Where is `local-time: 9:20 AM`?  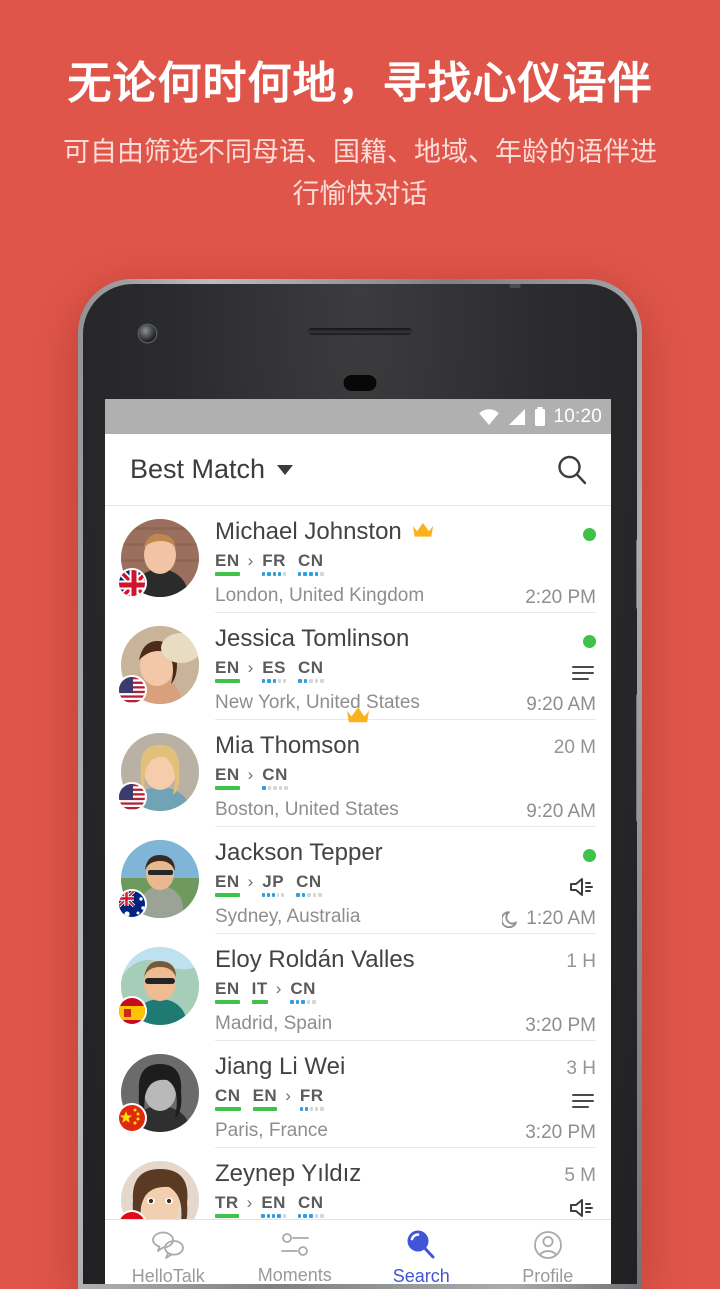 local-time: 9:20 AM is located at coordinates (561, 705).